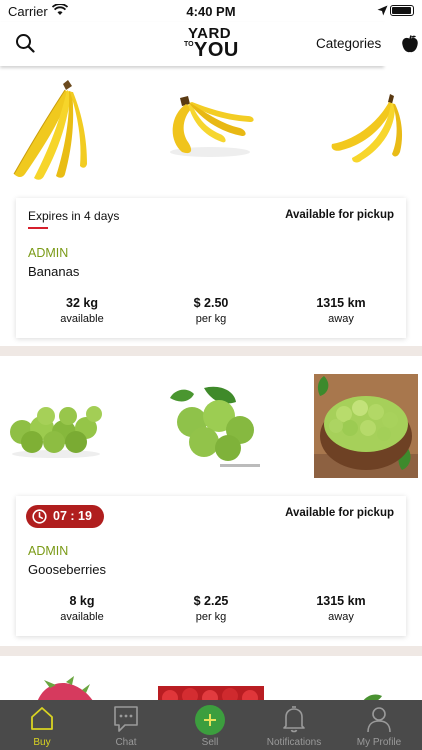  What do you see at coordinates (65, 516) in the screenshot?
I see `countdown-timer: 07 : 19` at bounding box center [65, 516].